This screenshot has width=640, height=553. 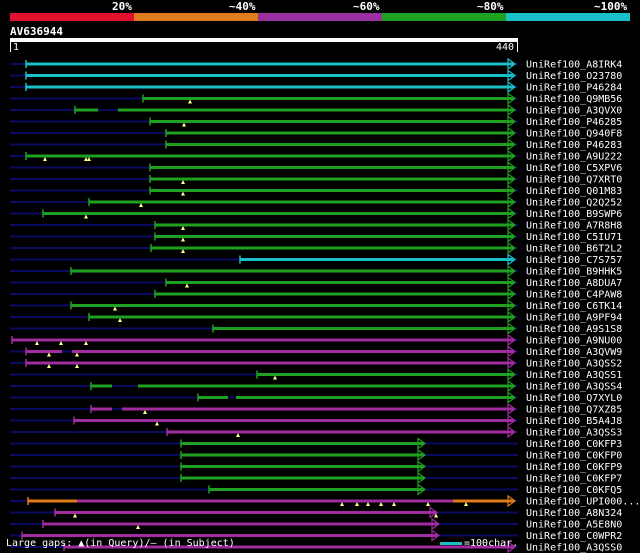 I want to click on hit-label: UniRef100_Q7XZ85, so click(x=574, y=410).